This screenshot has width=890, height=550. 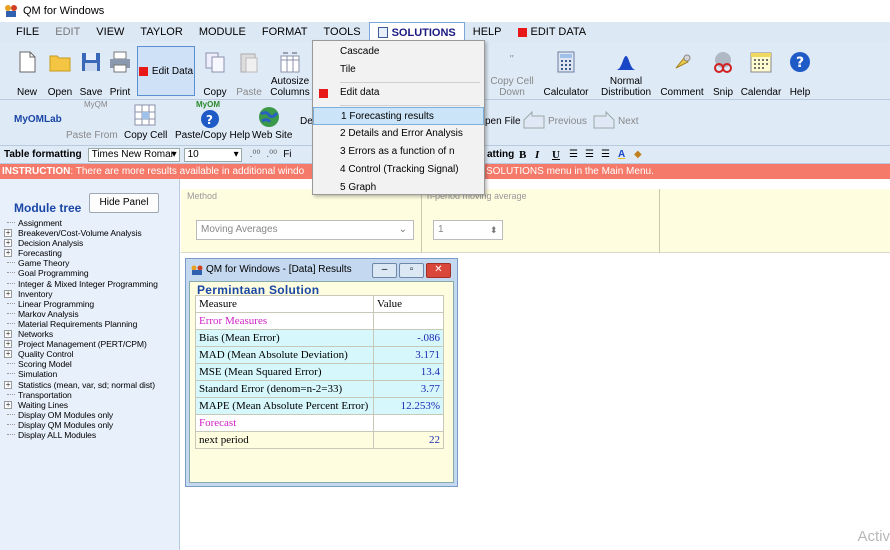 What do you see at coordinates (38, 119) in the screenshot?
I see `myomlab-button: MyOMLab` at bounding box center [38, 119].